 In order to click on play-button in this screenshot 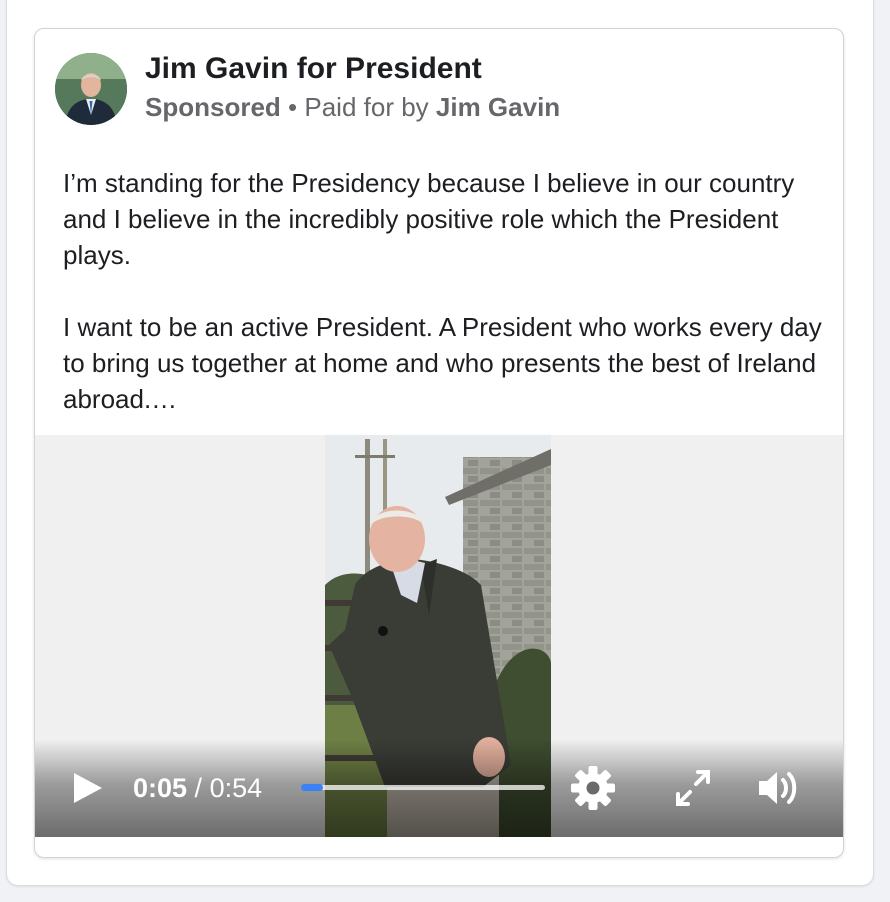, I will do `click(88, 788)`.